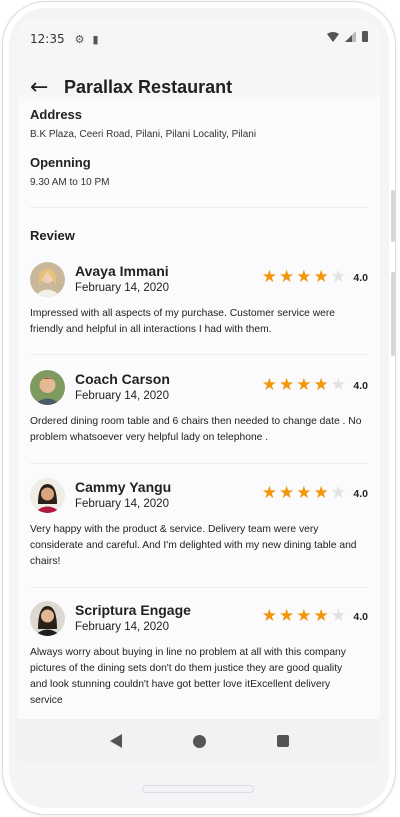 This screenshot has width=400, height=817. I want to click on volume-button, so click(393, 314).